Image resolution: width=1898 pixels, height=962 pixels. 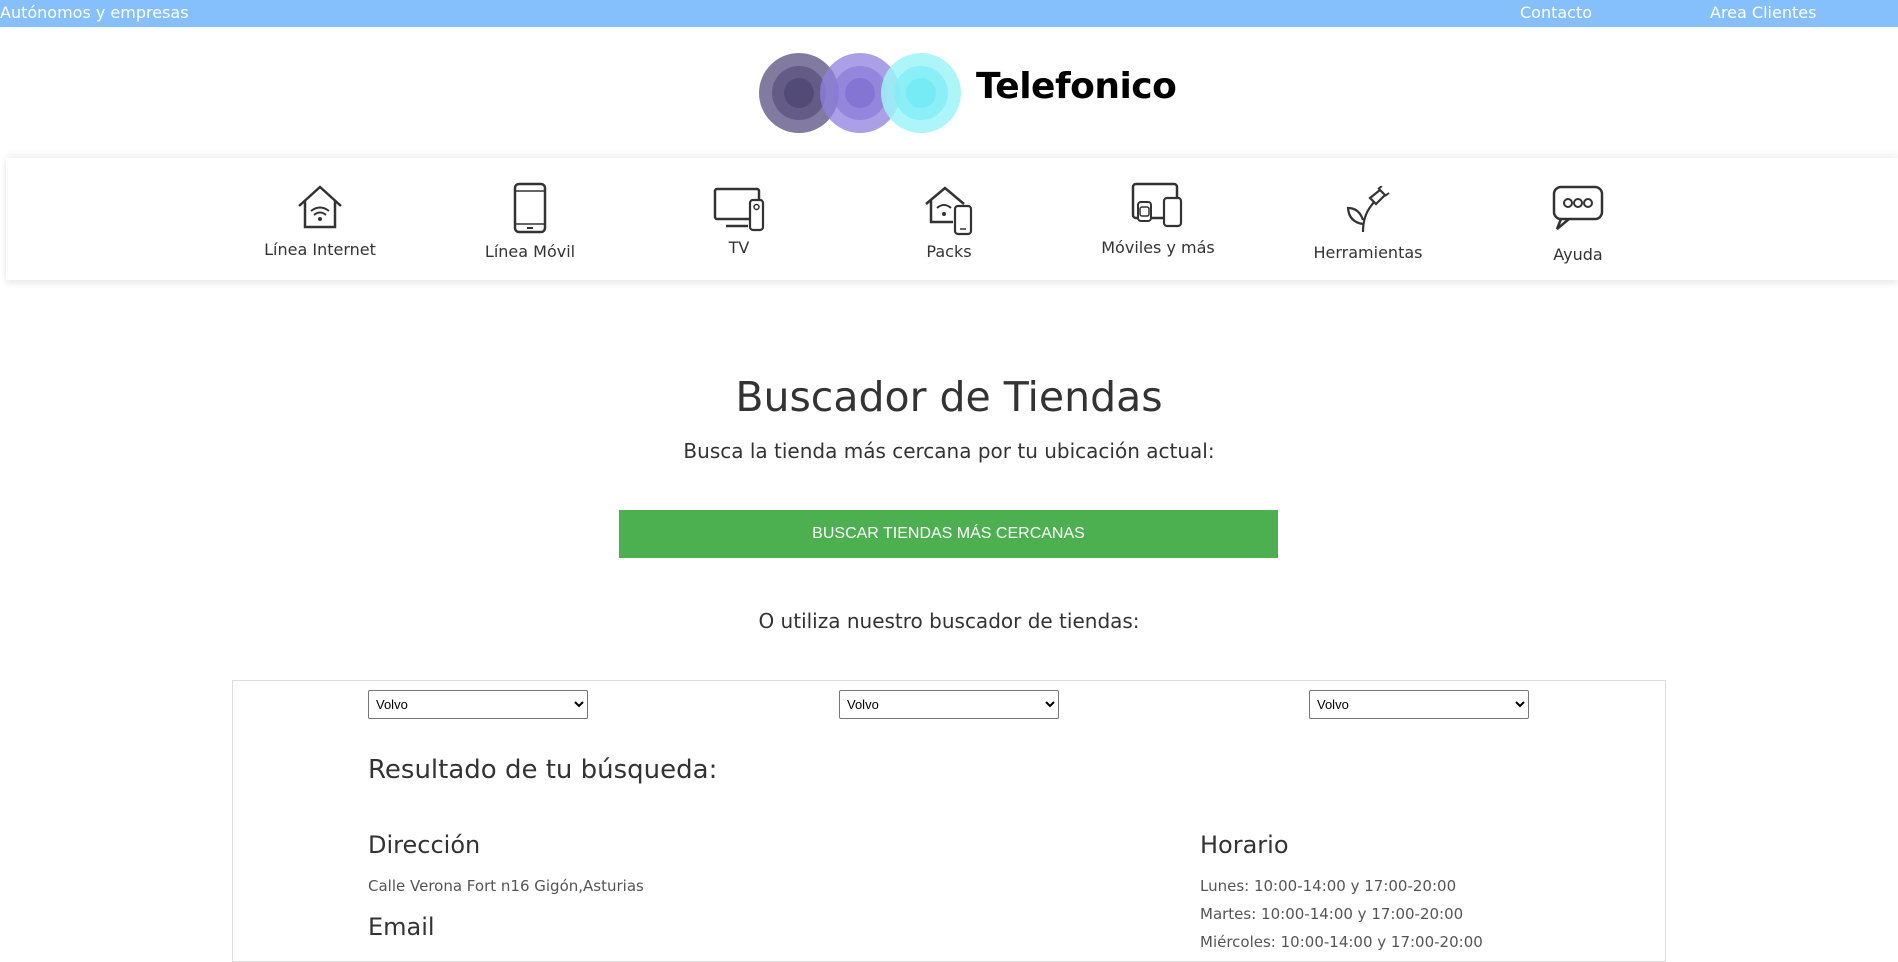 I want to click on nav-label: Móviles y más, so click(x=1158, y=247).